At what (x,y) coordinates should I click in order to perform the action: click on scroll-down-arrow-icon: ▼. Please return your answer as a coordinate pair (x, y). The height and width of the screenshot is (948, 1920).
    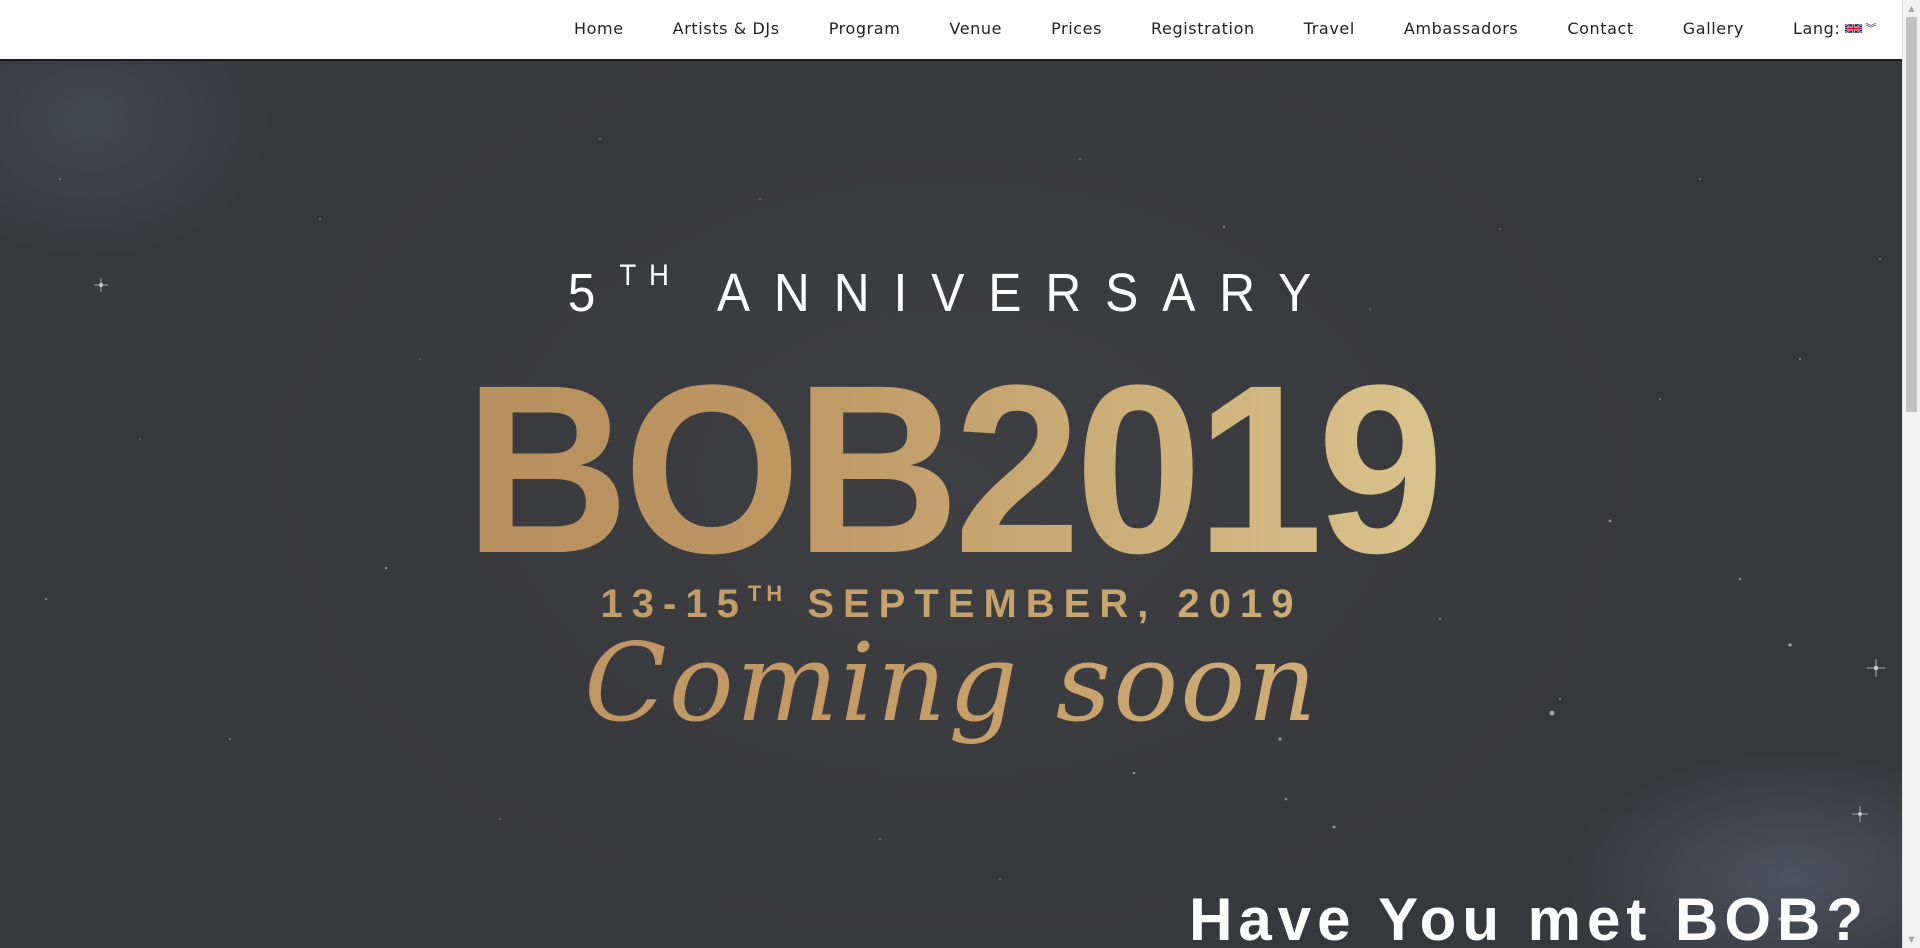
    Looking at the image, I should click on (1911, 939).